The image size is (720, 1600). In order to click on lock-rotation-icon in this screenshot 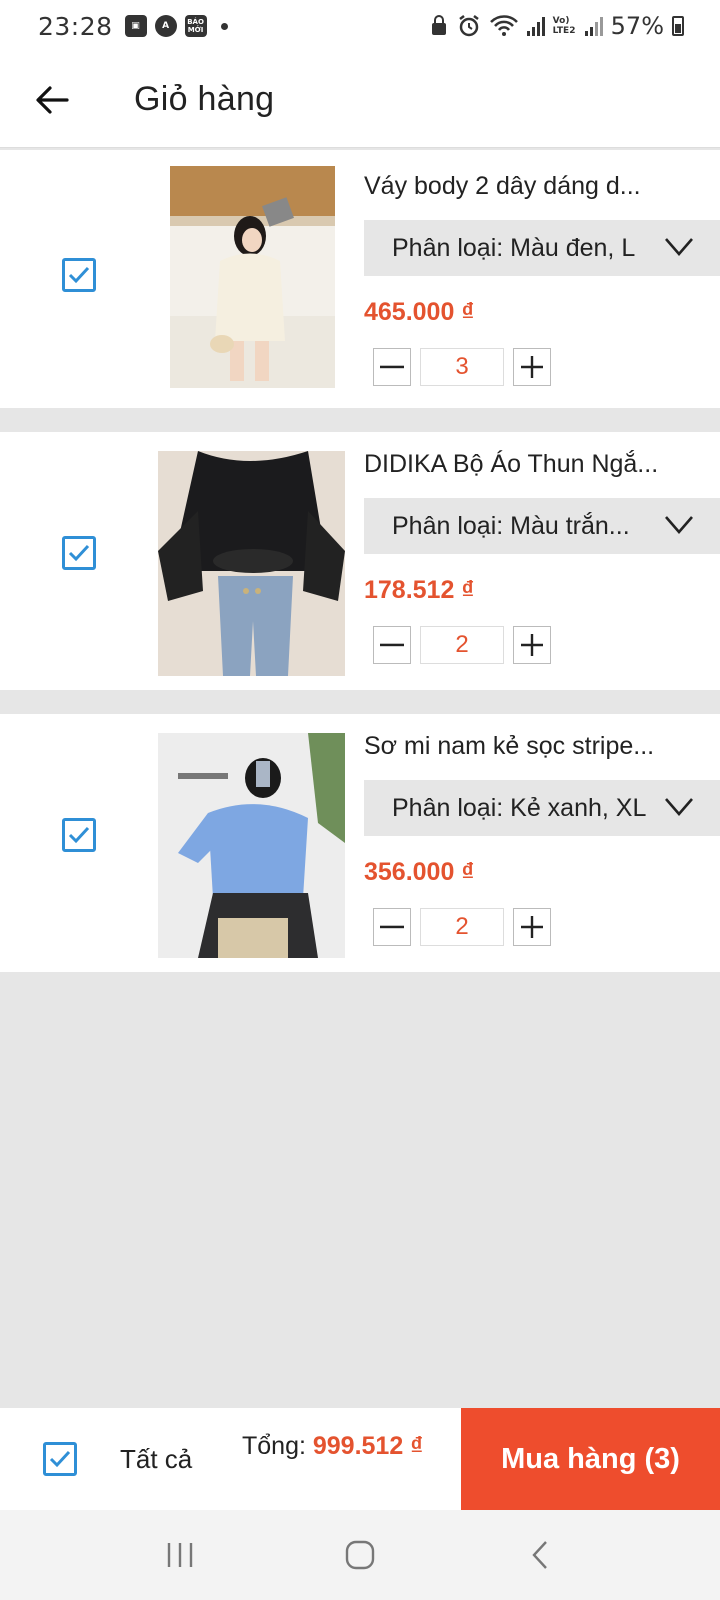, I will do `click(438, 25)`.